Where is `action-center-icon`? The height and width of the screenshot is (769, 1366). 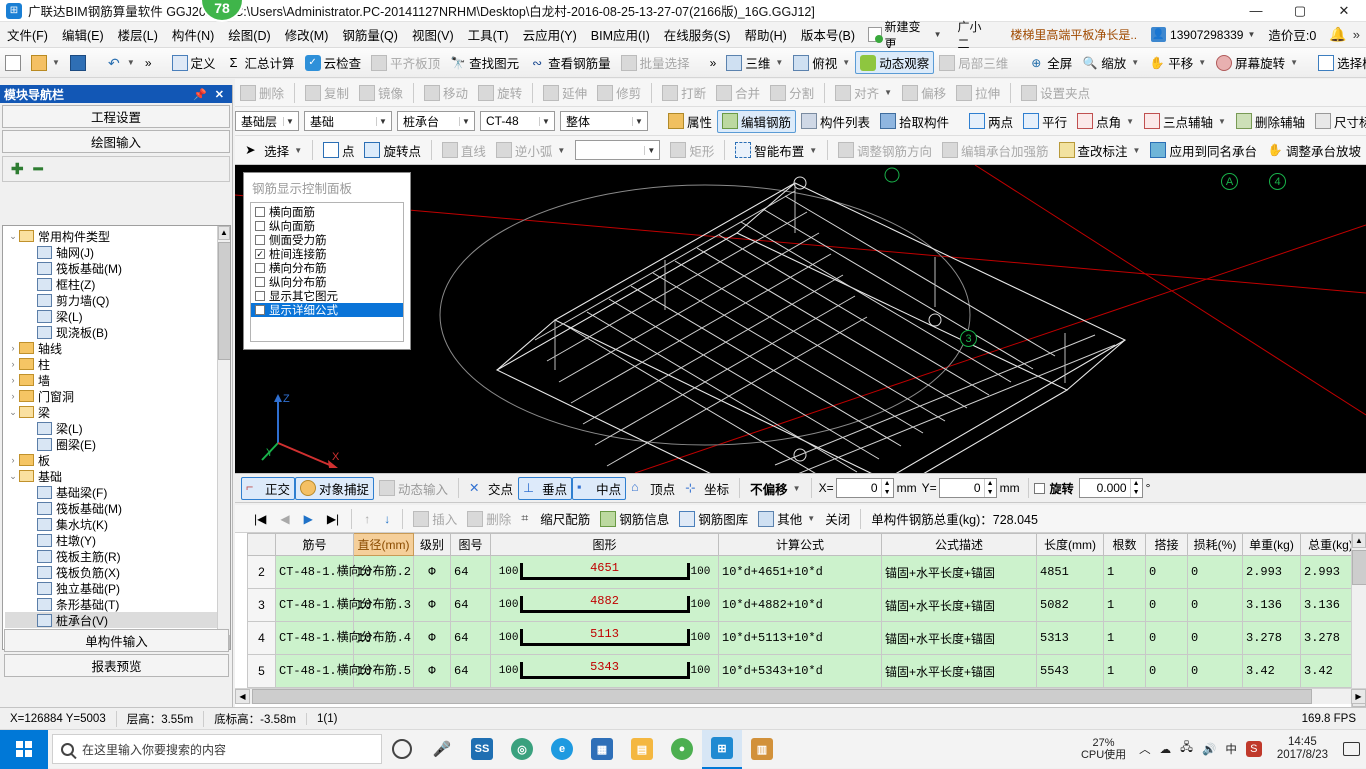
action-center-icon is located at coordinates (1351, 749).